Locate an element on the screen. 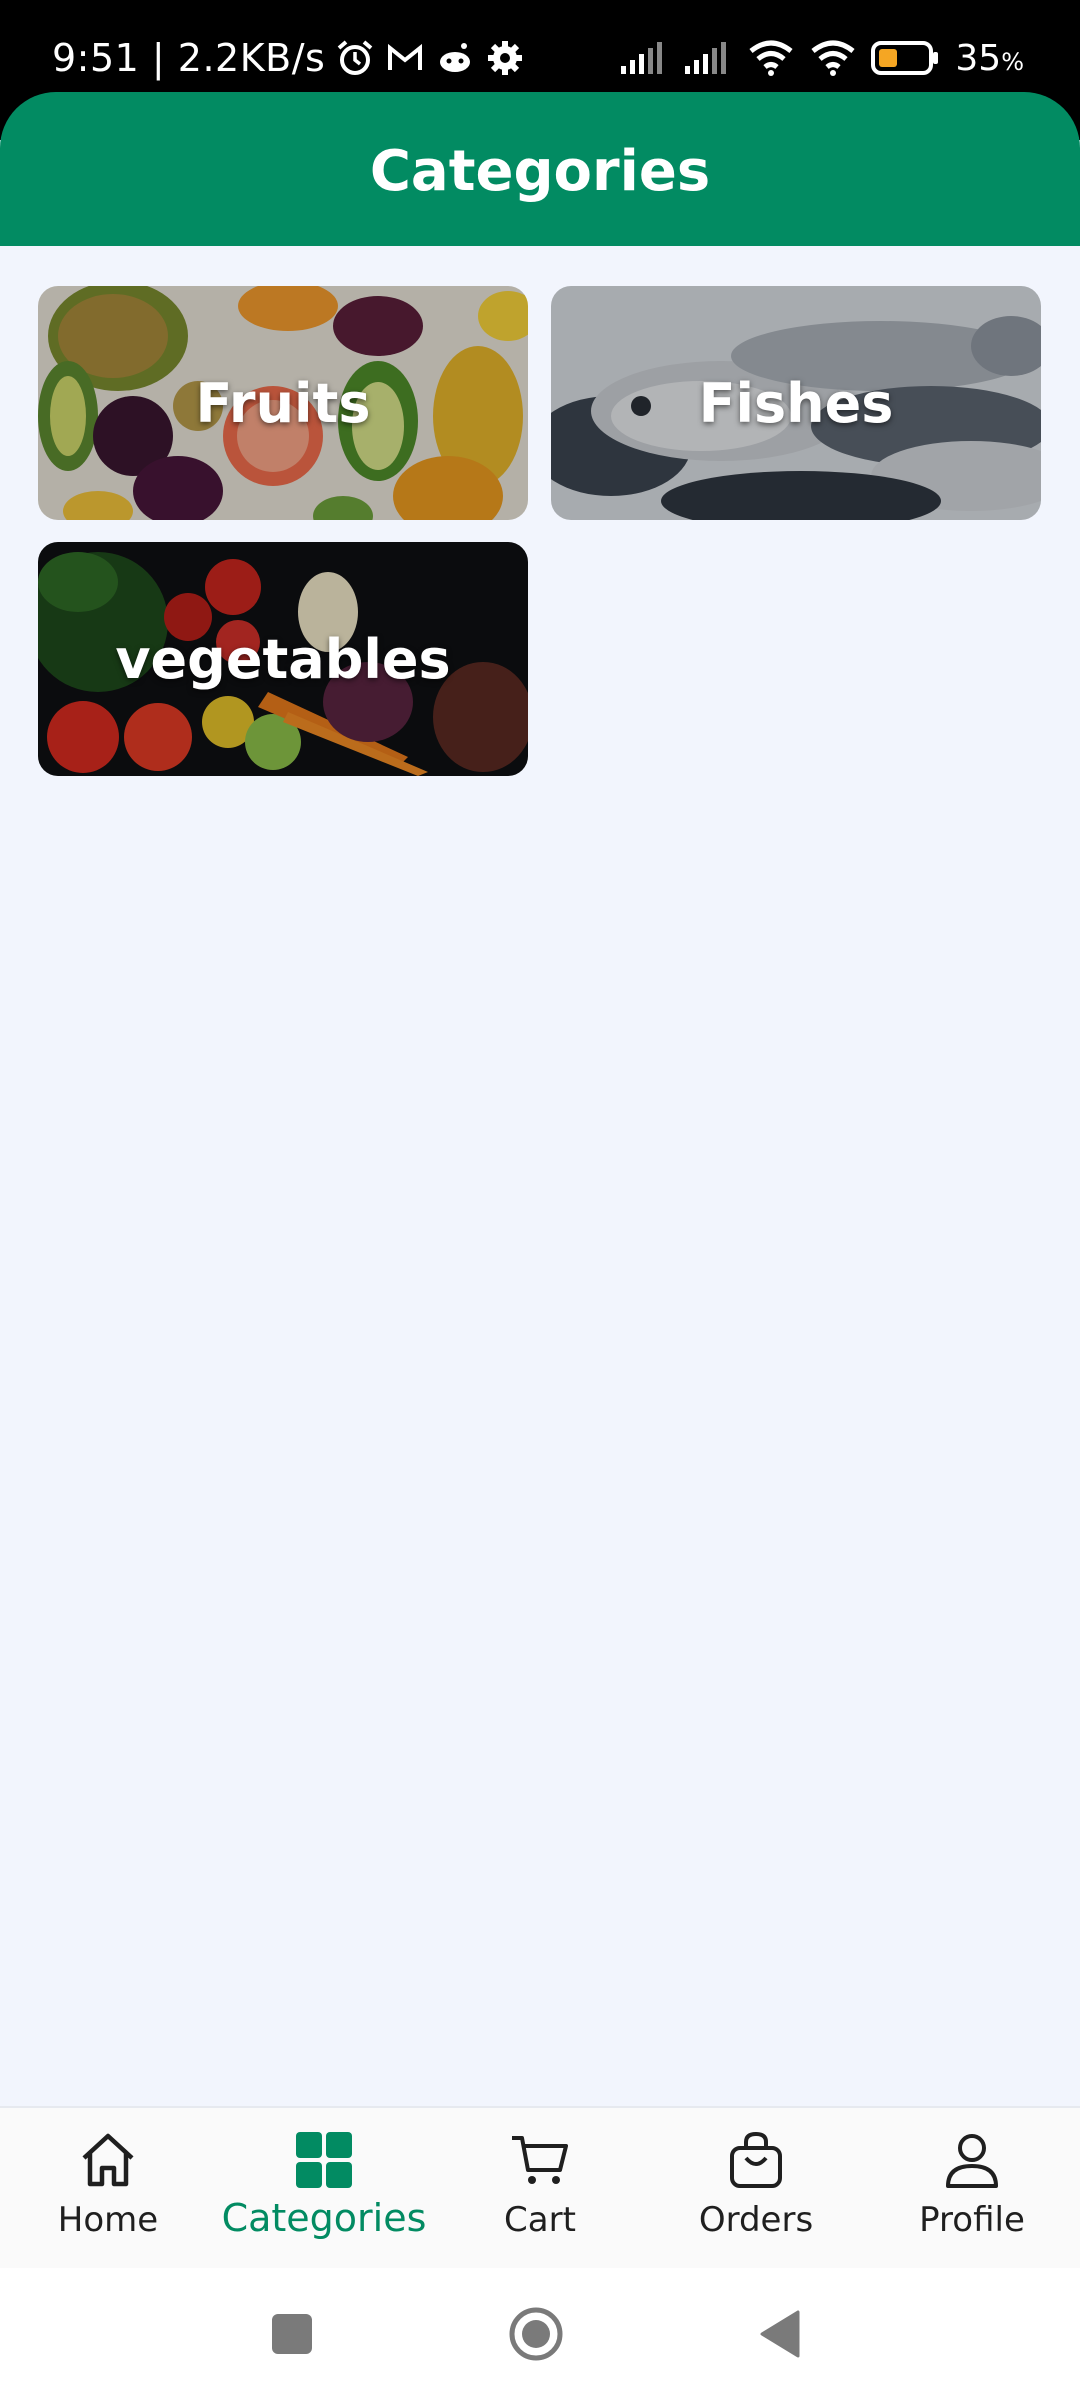 The width and height of the screenshot is (1080, 2400). gmail-icon is located at coordinates (405, 56).